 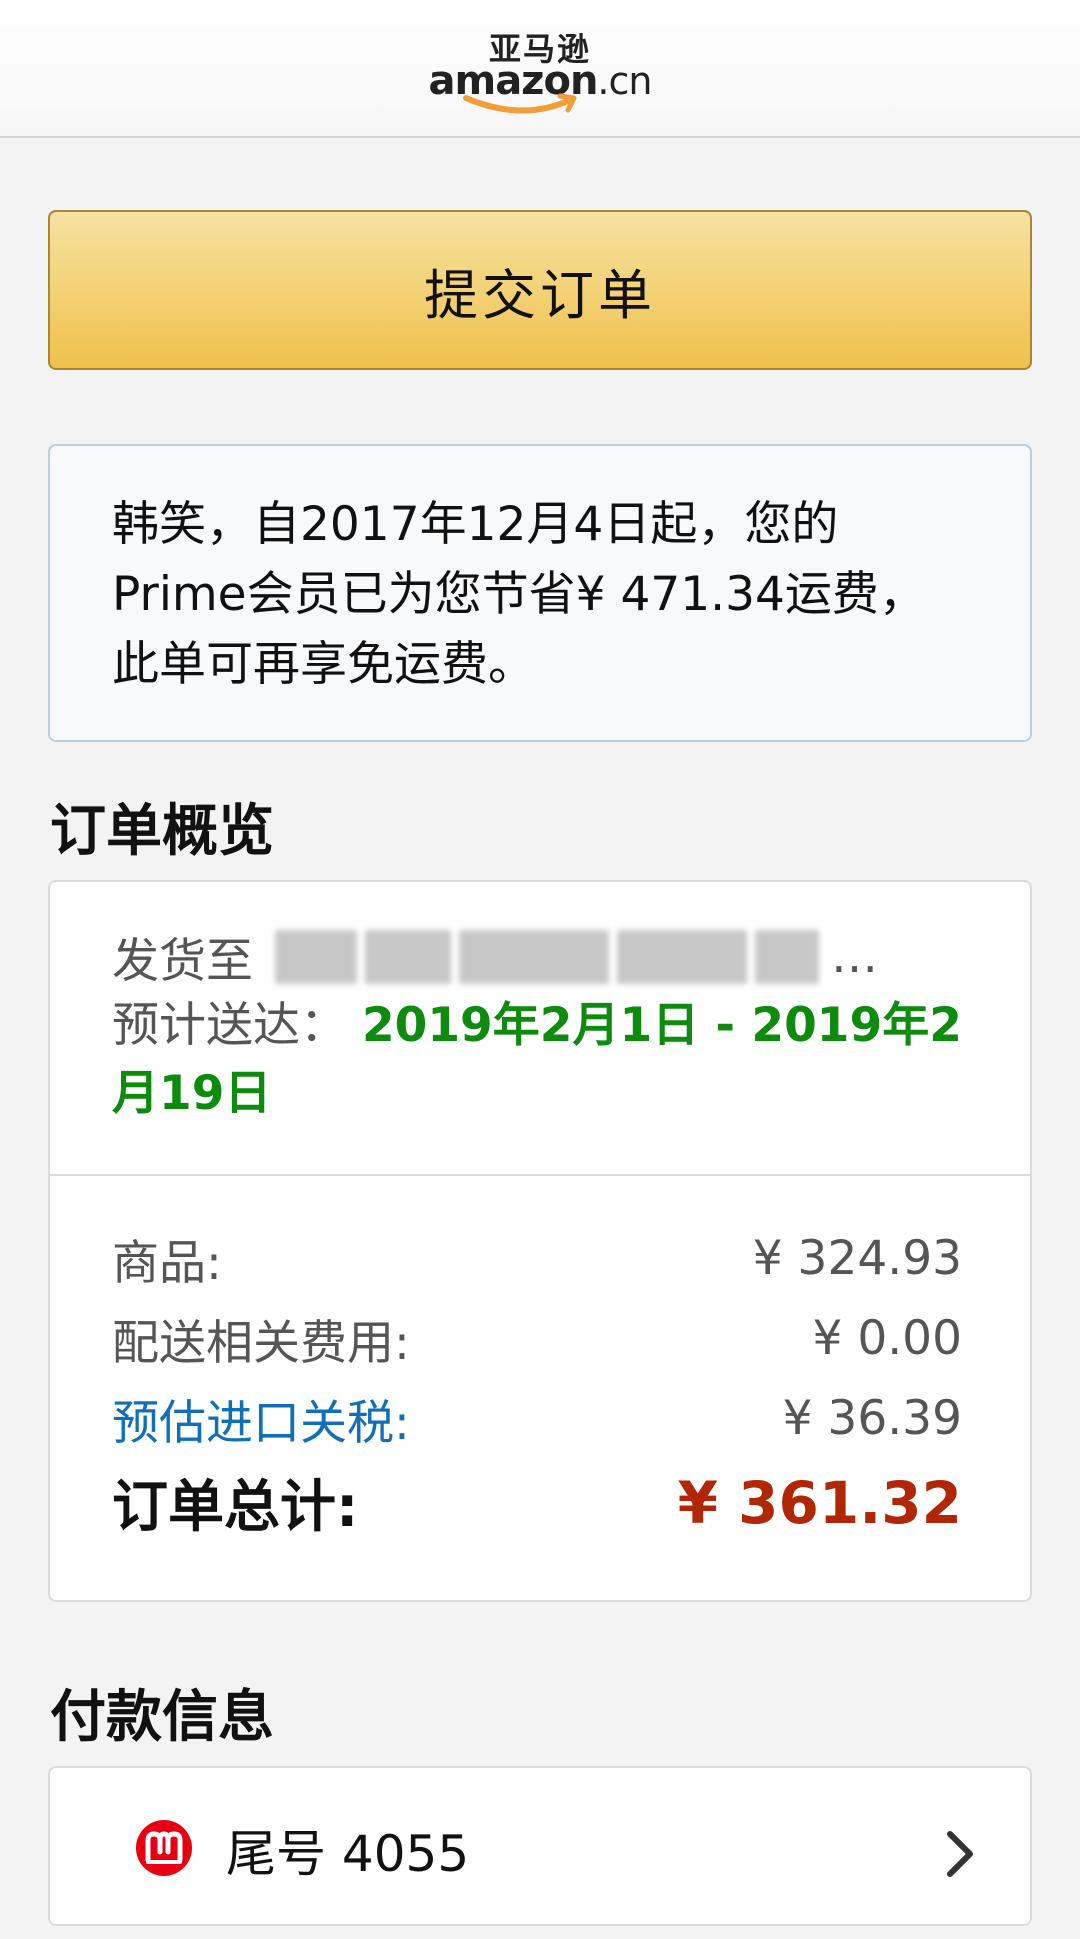 I want to click on order-overview-title: 订单概览, so click(x=162, y=831).